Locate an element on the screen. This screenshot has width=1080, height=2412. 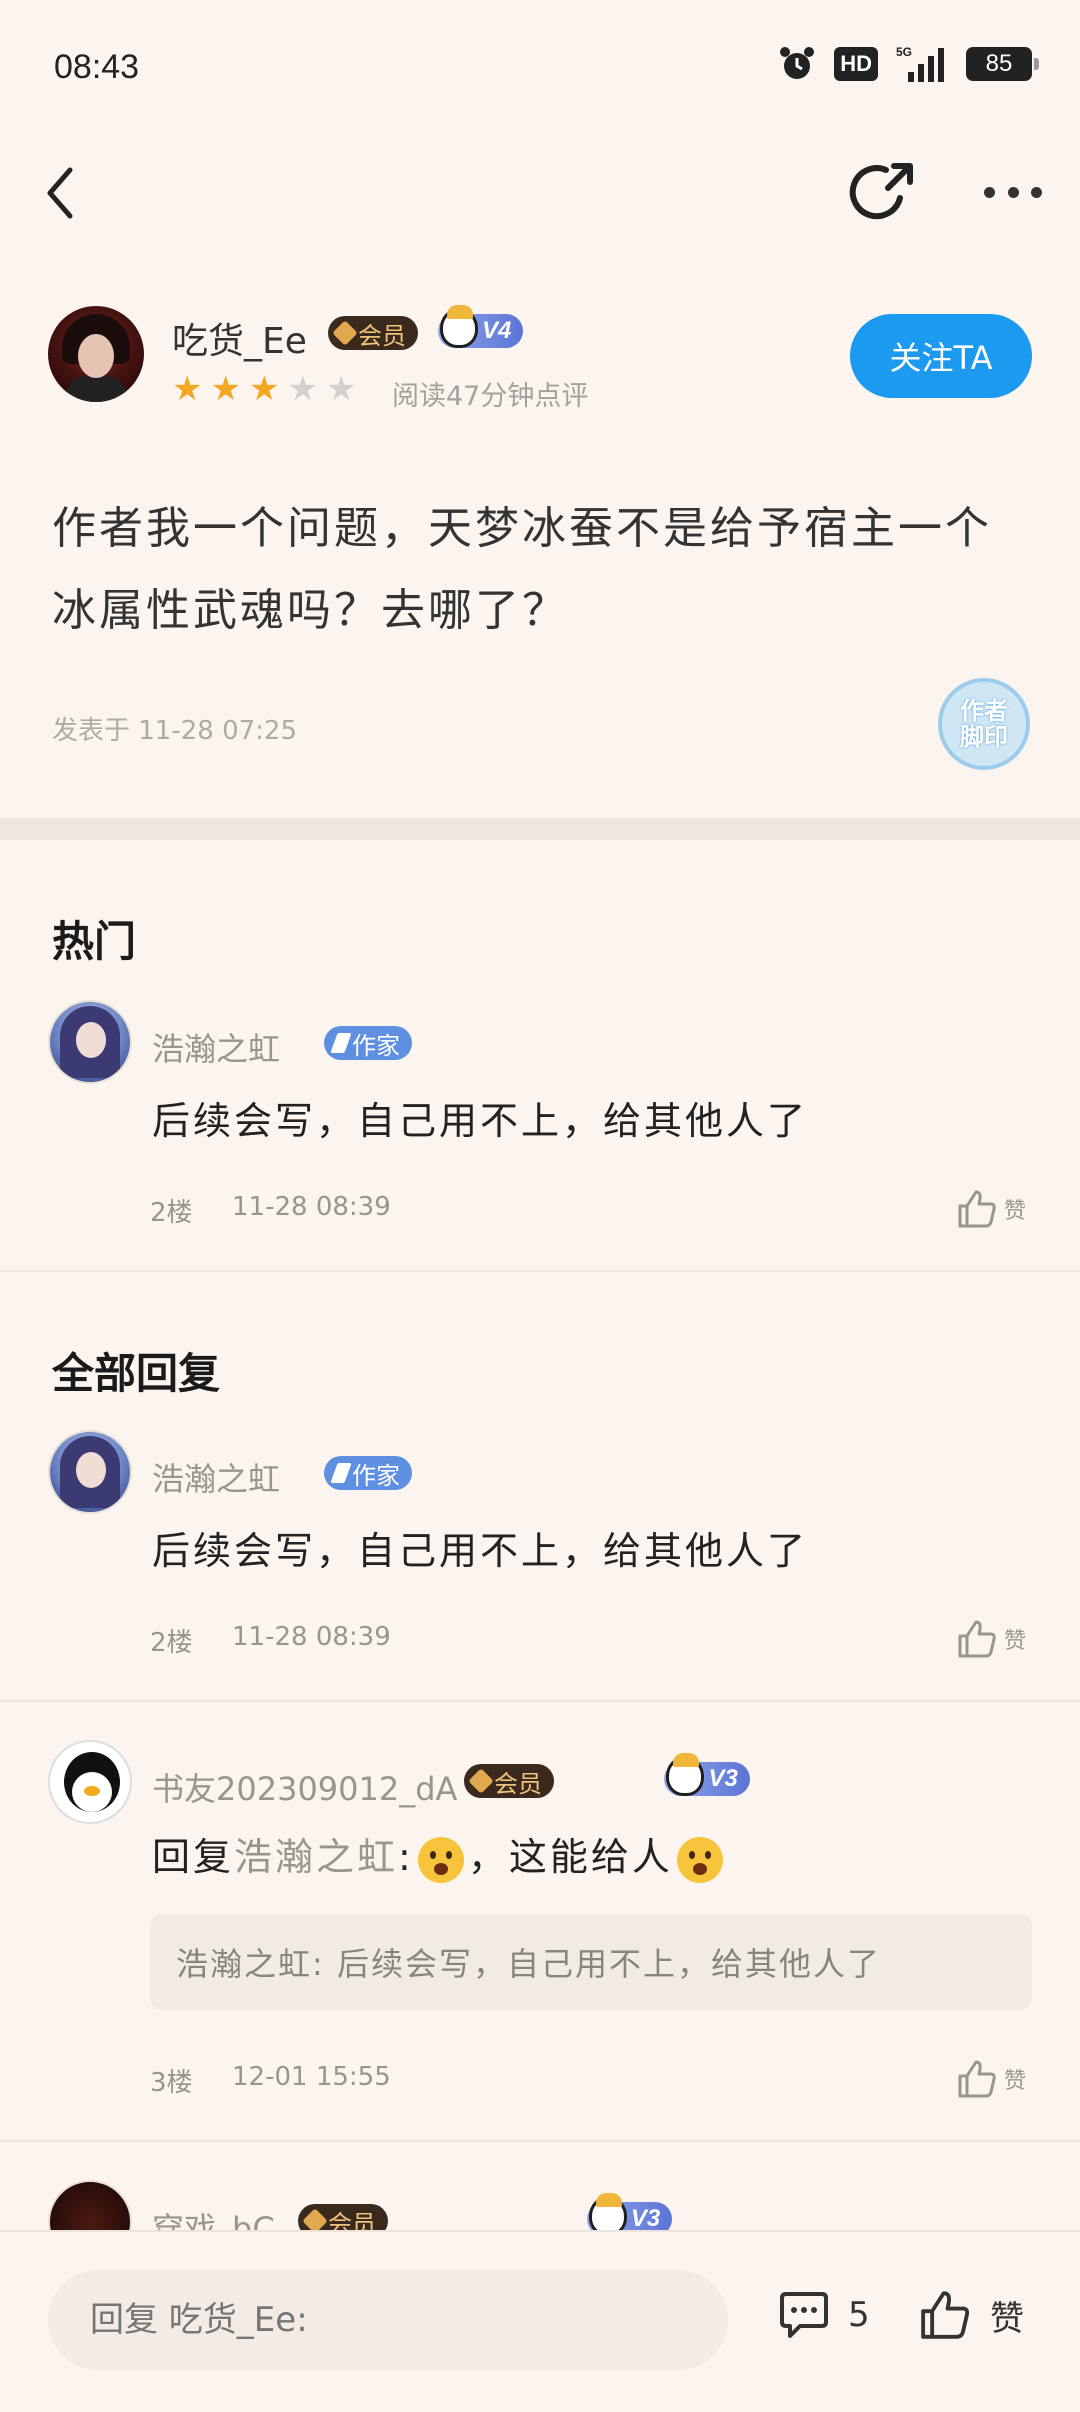
quoted-comment: 浩瀚之虹: 后续会写，自己用不上，给其他人了 is located at coordinates (591, 1962).